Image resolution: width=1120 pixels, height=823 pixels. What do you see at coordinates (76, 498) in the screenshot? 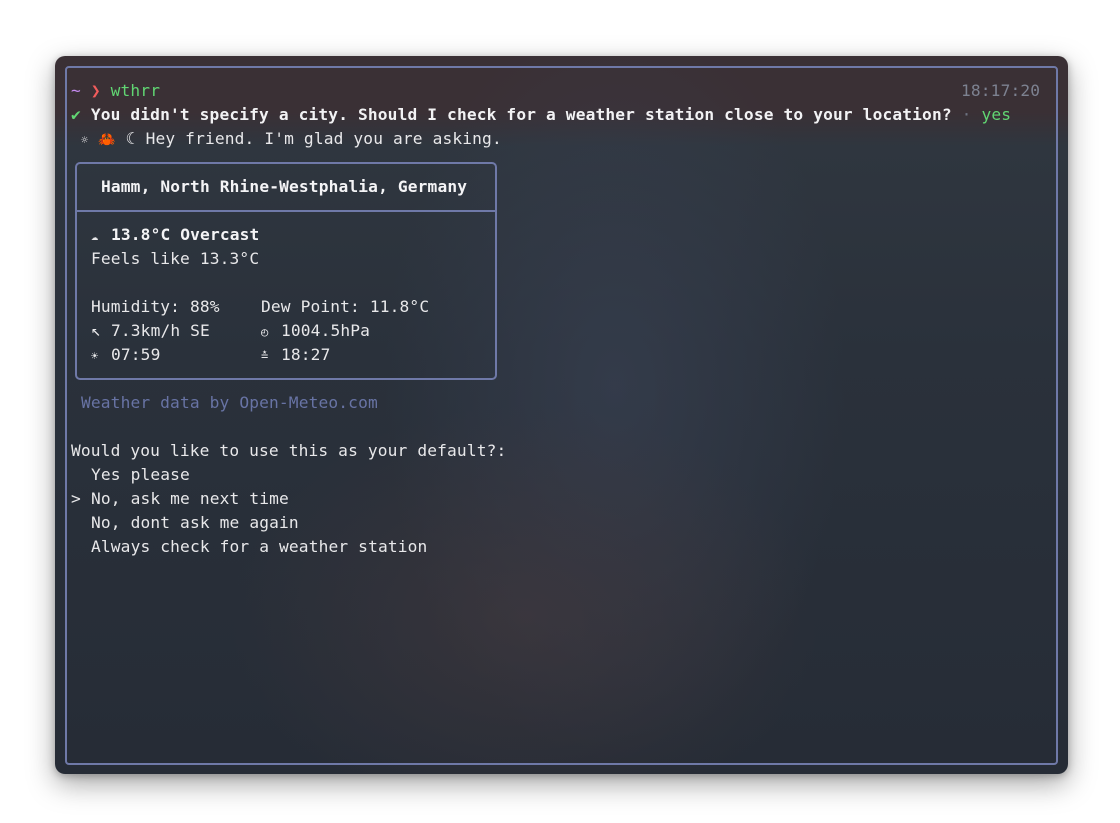
I see `selection-marker: >` at bounding box center [76, 498].